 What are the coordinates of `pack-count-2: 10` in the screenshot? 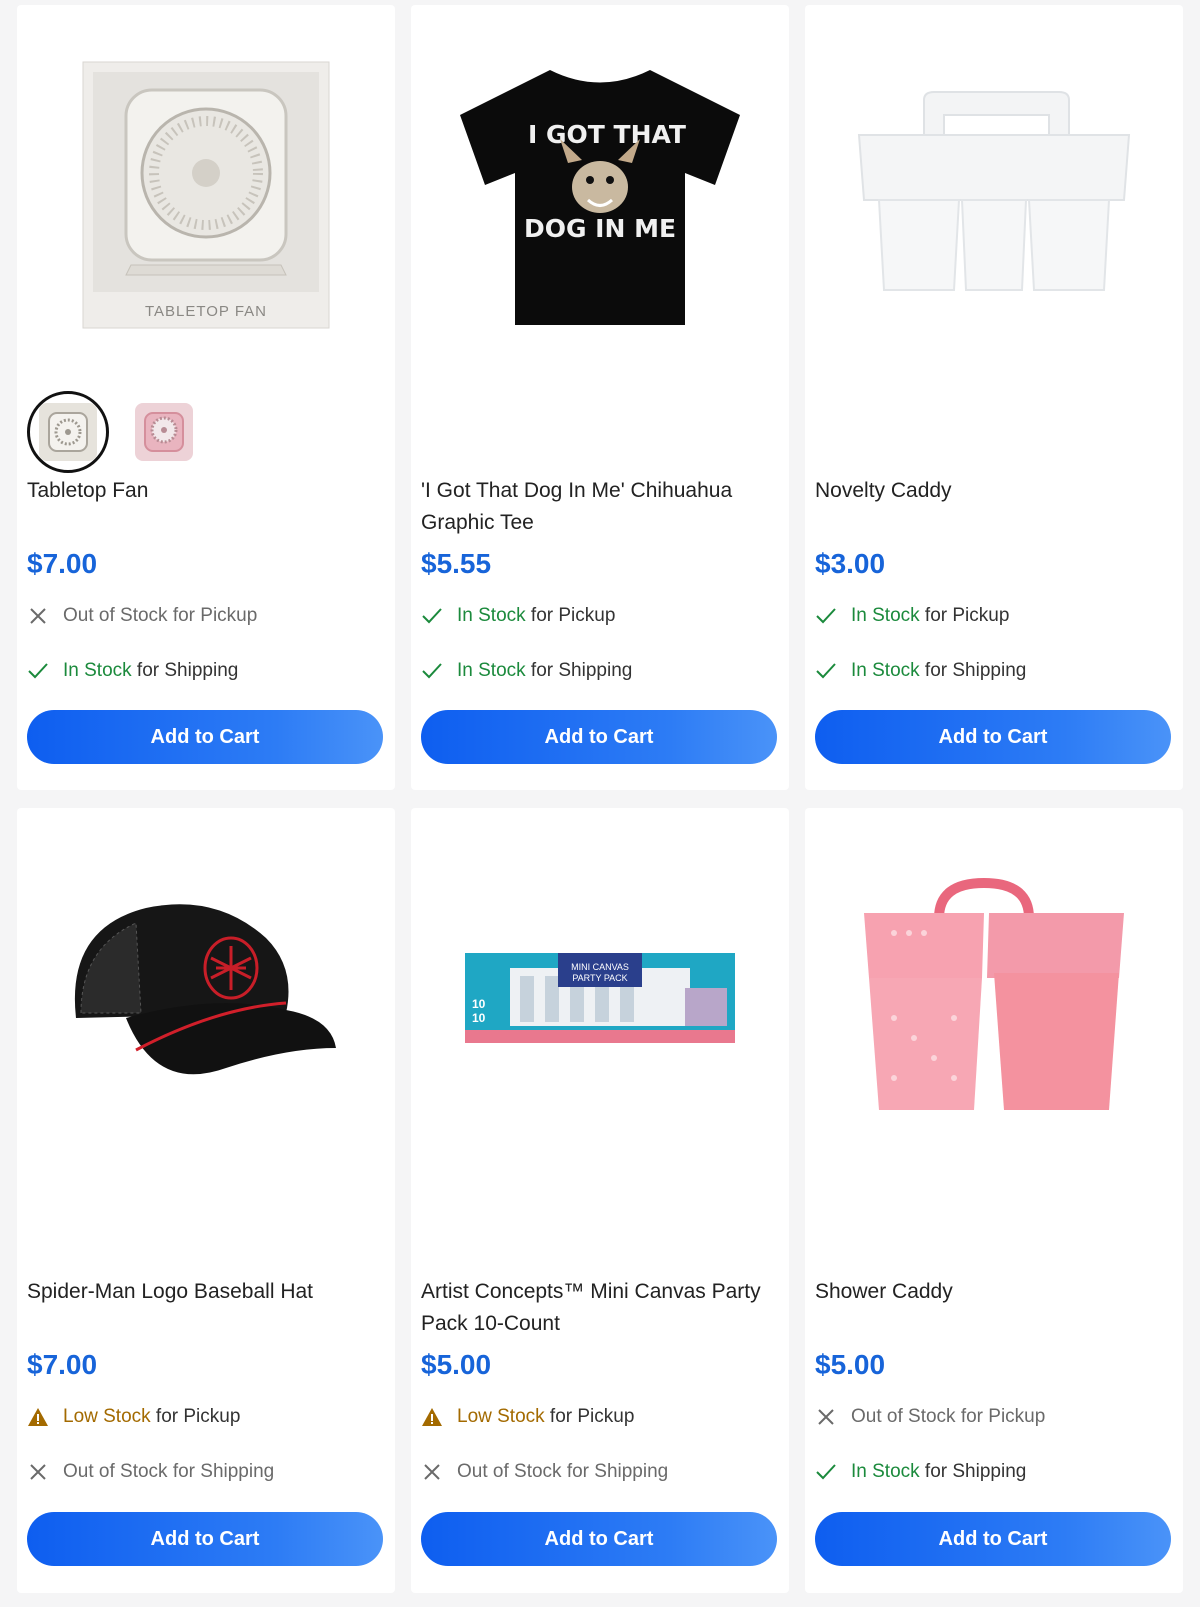 It's located at (479, 1018).